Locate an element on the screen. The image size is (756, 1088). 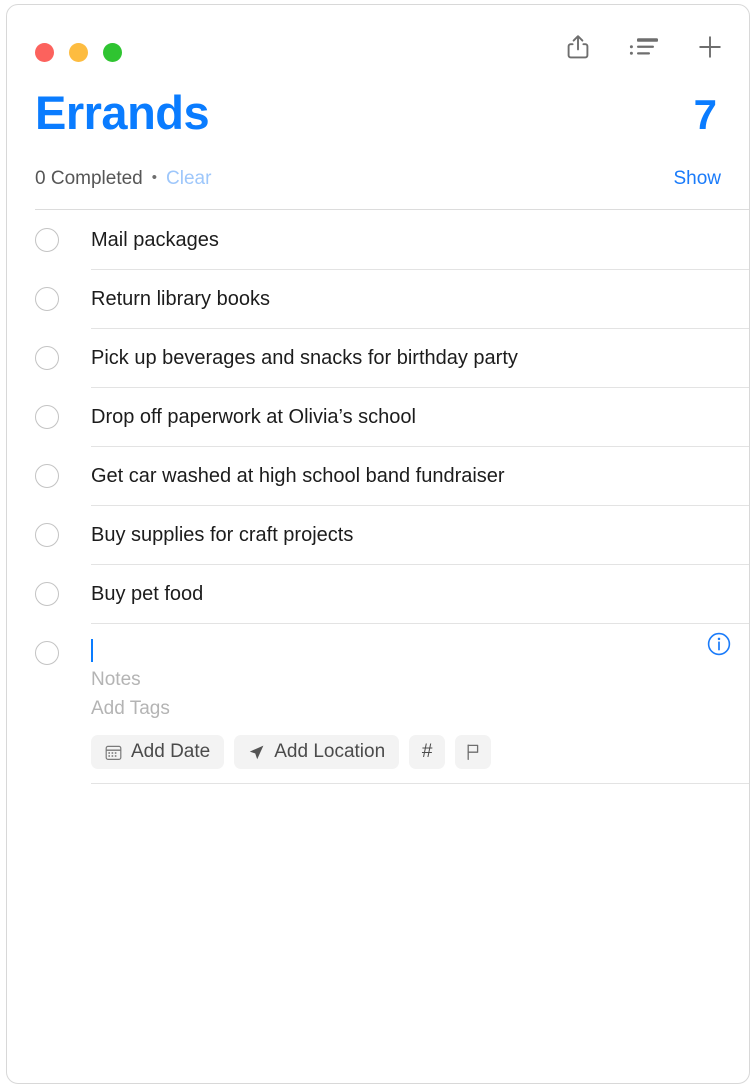
add-flag-button is located at coordinates (473, 752).